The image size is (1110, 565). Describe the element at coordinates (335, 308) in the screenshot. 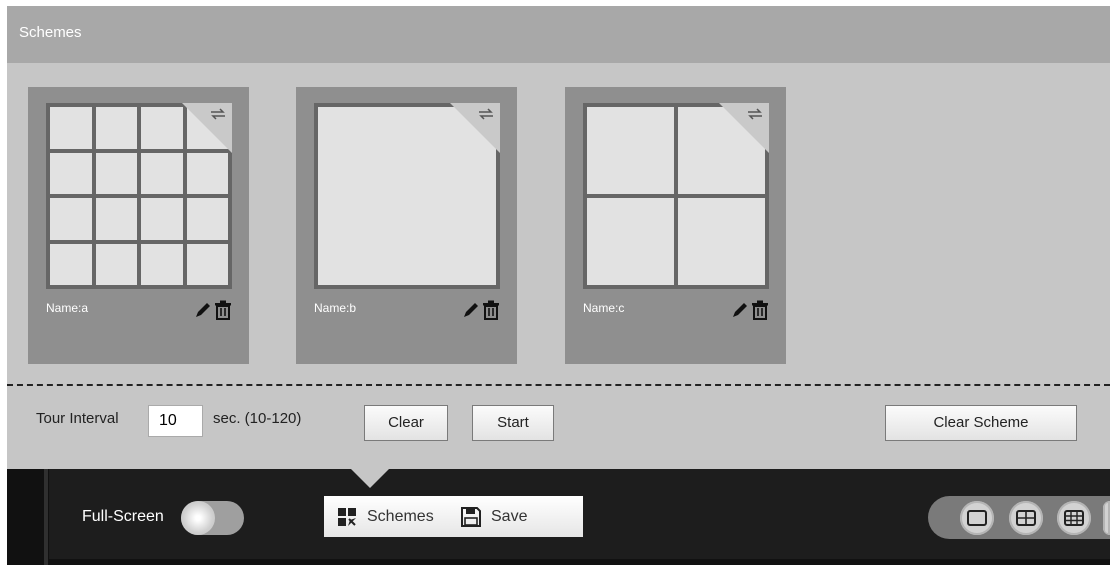

I see `scheme-name: Name:b` at that location.